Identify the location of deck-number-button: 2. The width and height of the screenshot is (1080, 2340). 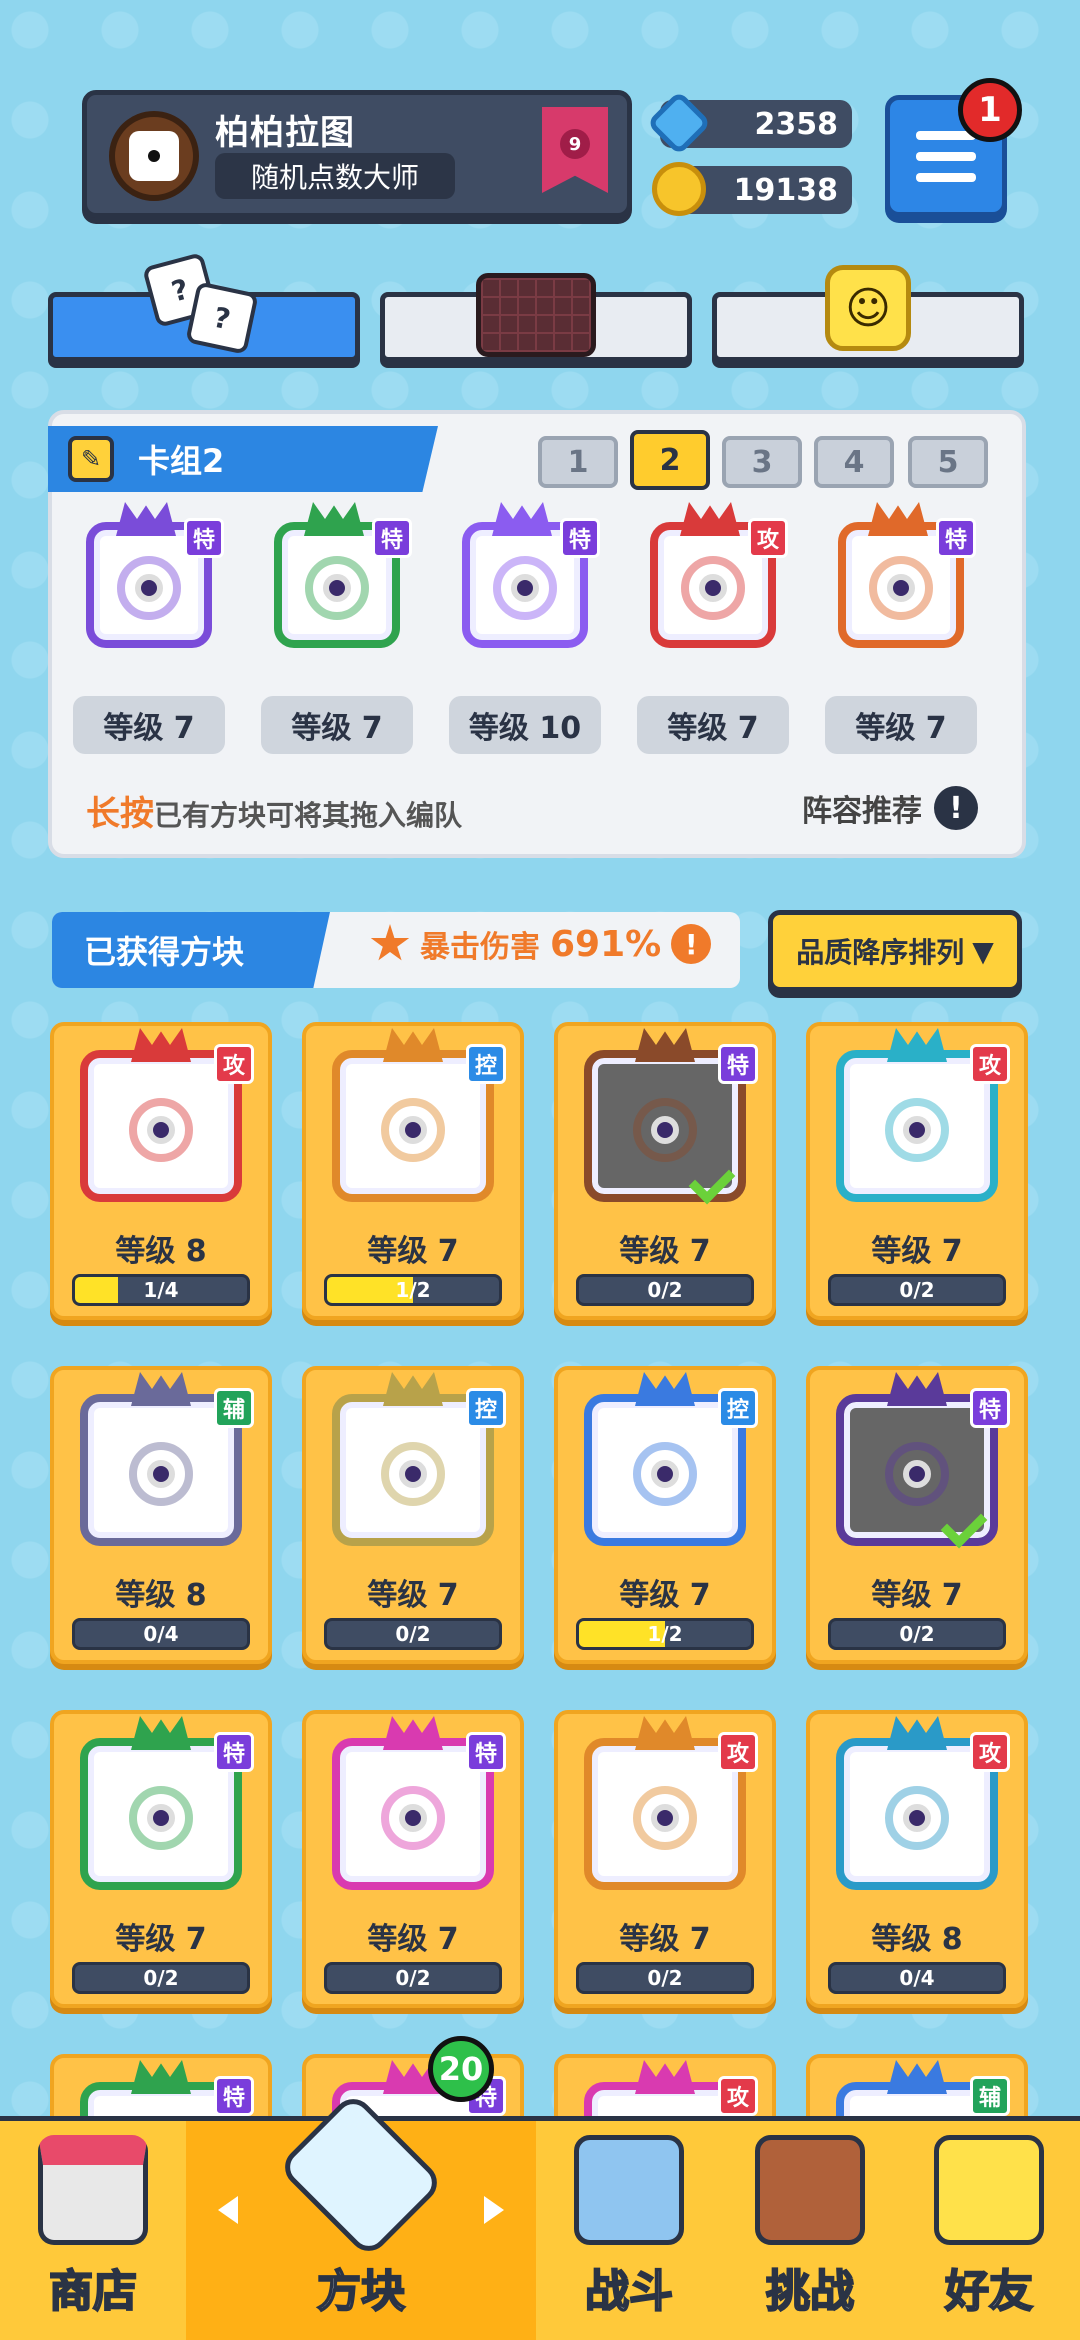
(670, 460).